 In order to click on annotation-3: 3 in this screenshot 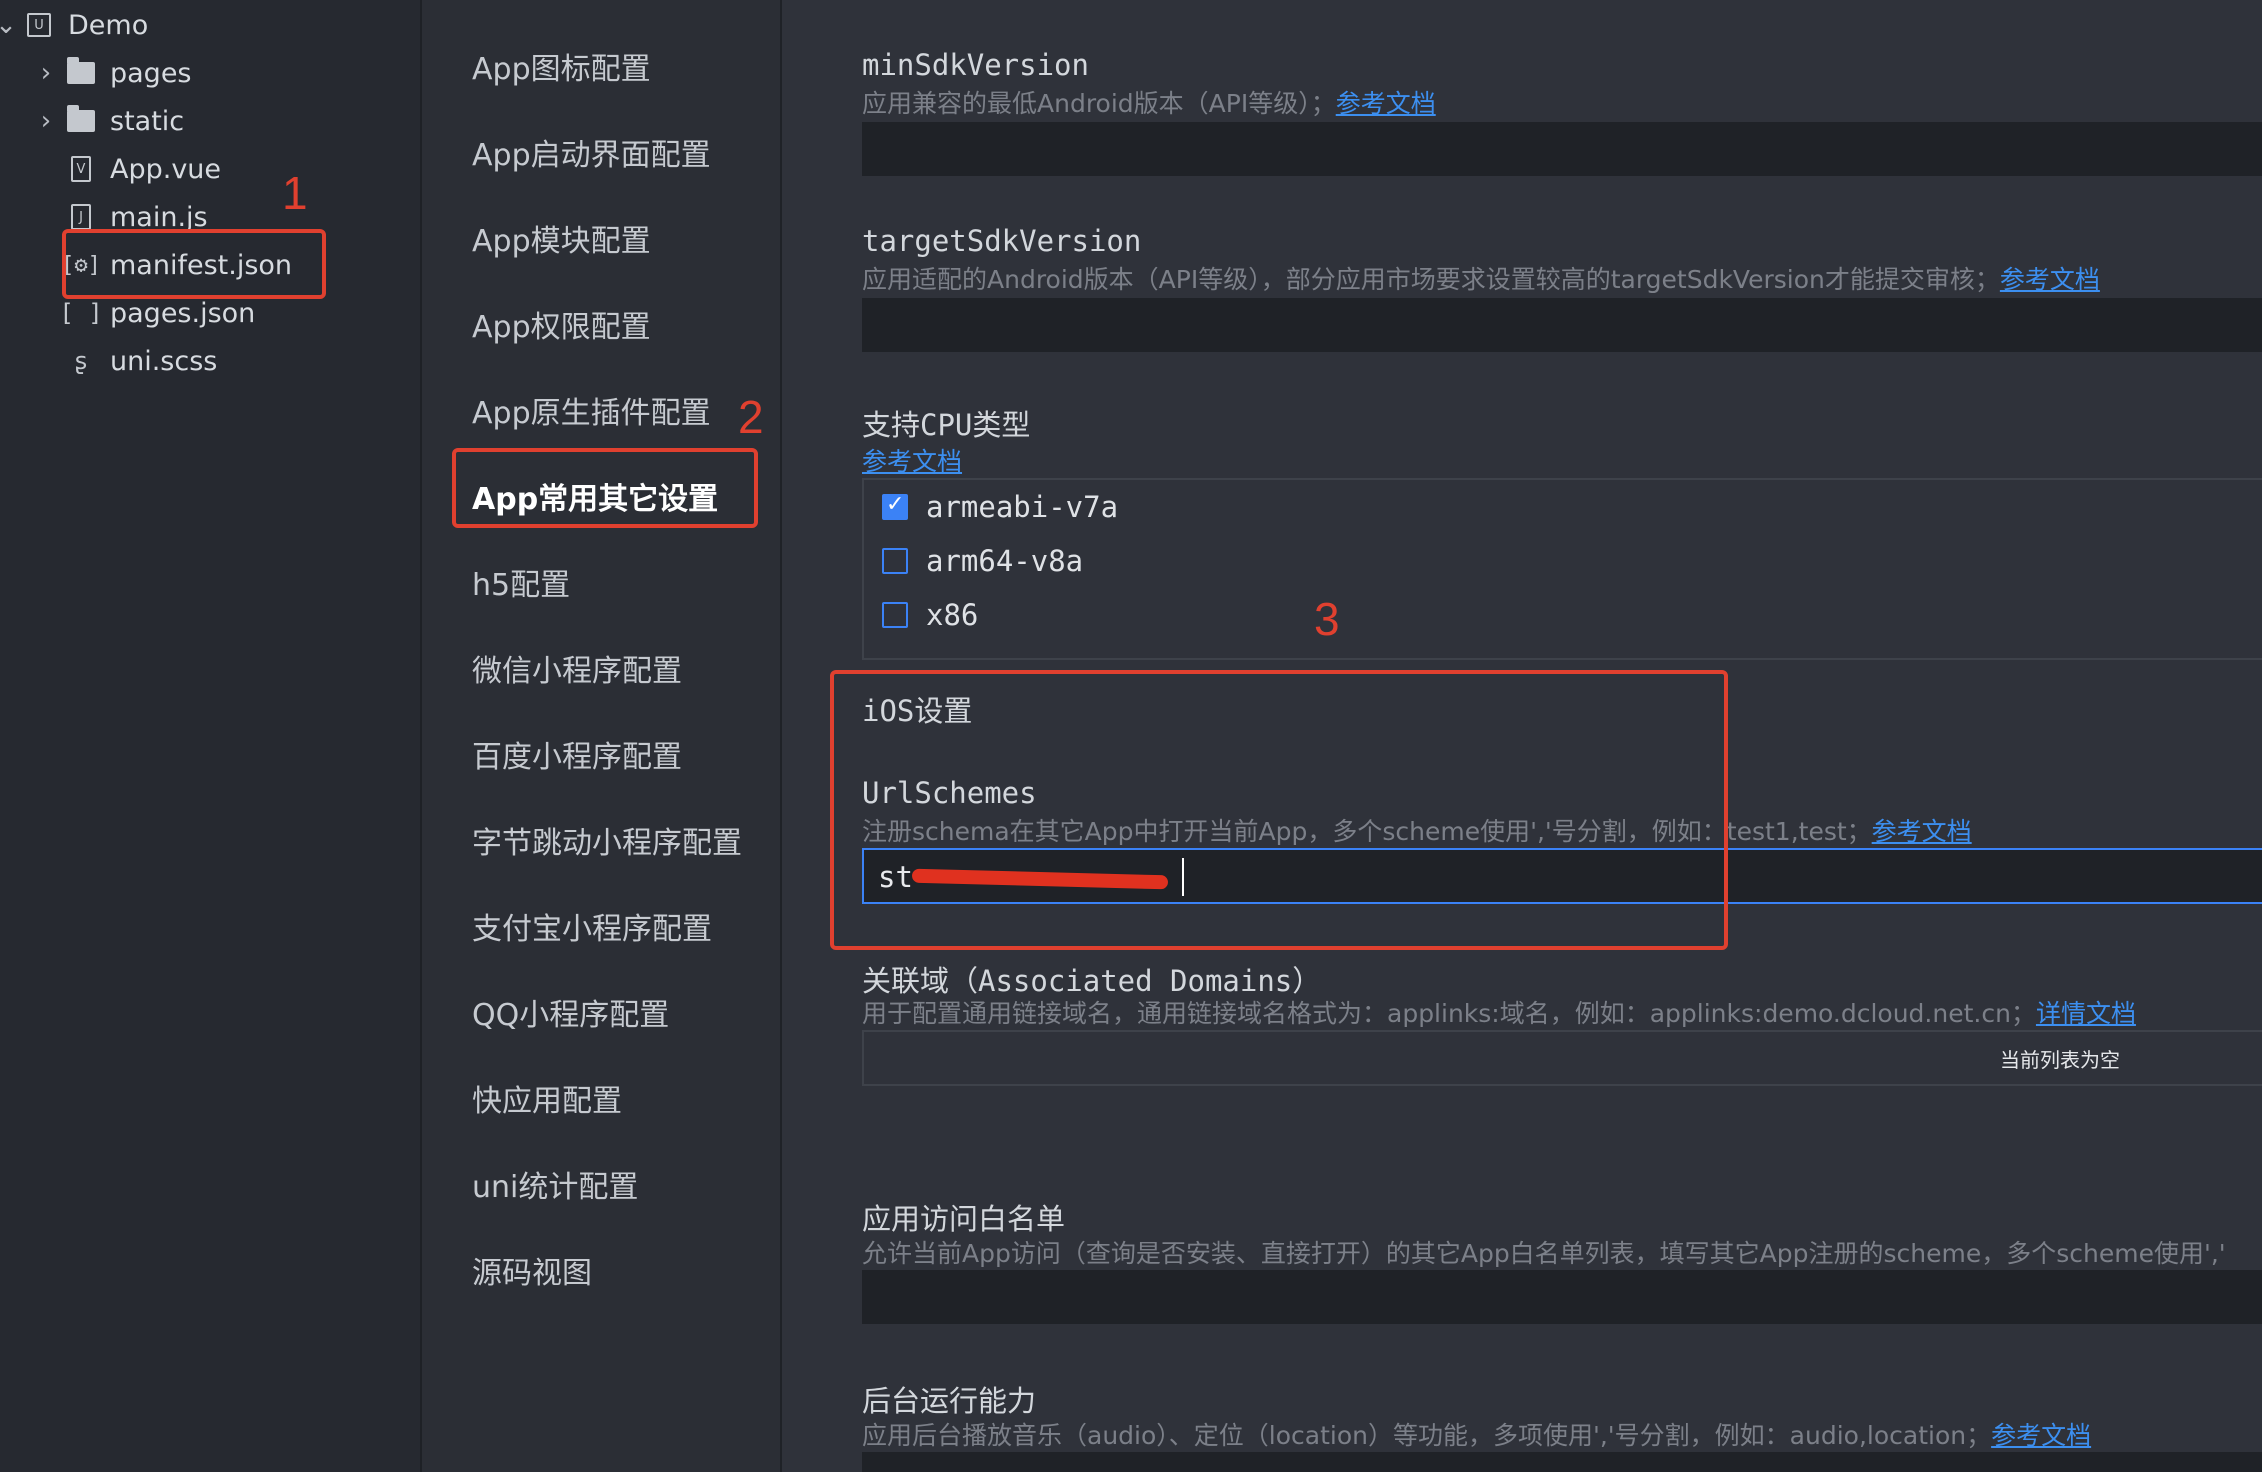, I will do `click(1327, 619)`.